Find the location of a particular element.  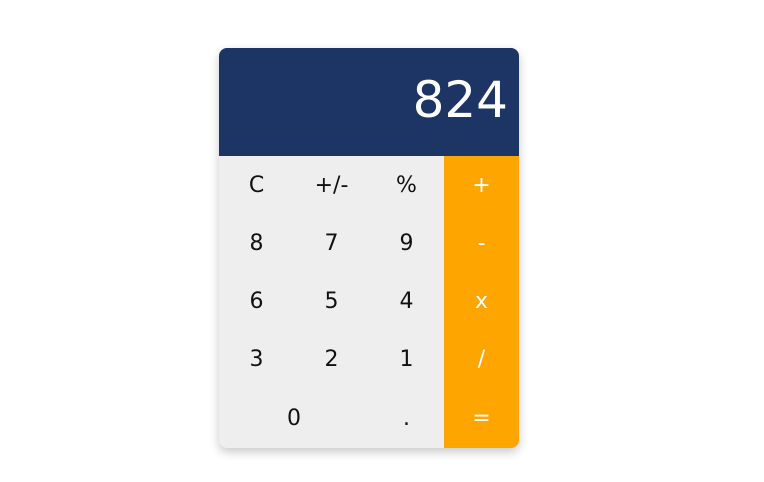

digit-0-button: 0 is located at coordinates (294, 418).